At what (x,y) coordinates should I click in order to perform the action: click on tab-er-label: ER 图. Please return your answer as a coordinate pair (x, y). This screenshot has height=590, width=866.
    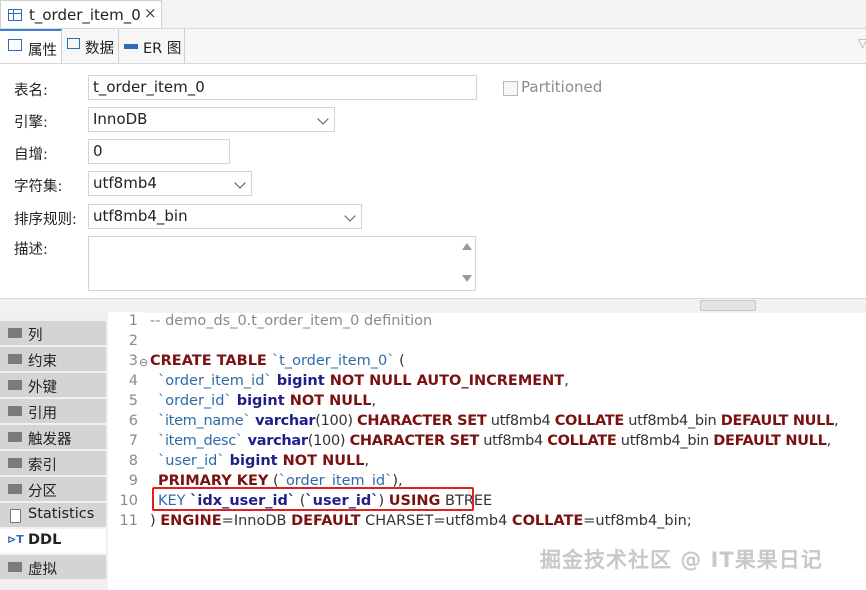
    Looking at the image, I should click on (162, 49).